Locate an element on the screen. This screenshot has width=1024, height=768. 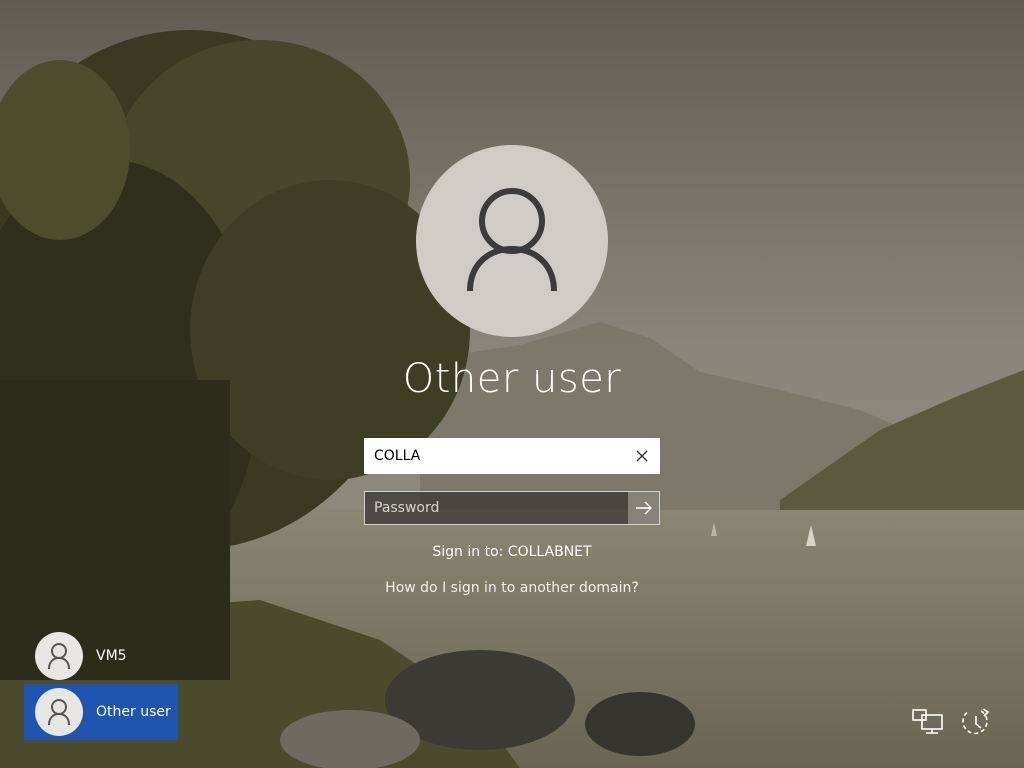
user-list-item-other-user: Other user is located at coordinates (101, 712).